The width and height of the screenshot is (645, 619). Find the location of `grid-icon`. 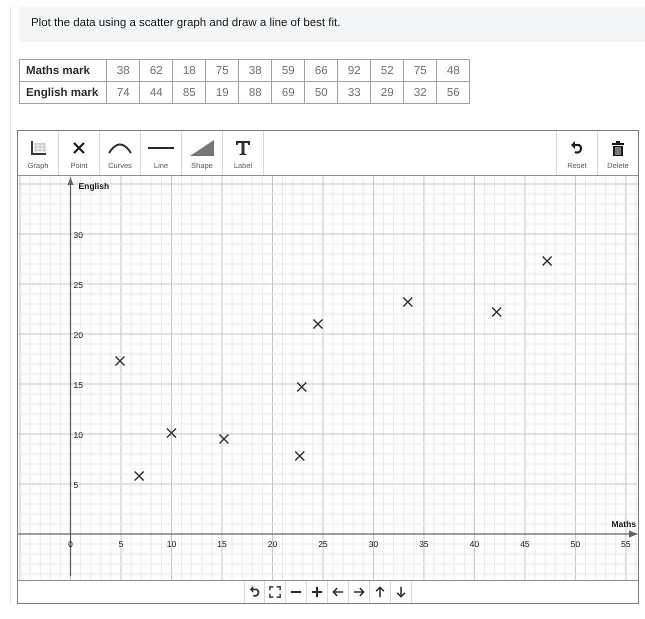

grid-icon is located at coordinates (38, 148).